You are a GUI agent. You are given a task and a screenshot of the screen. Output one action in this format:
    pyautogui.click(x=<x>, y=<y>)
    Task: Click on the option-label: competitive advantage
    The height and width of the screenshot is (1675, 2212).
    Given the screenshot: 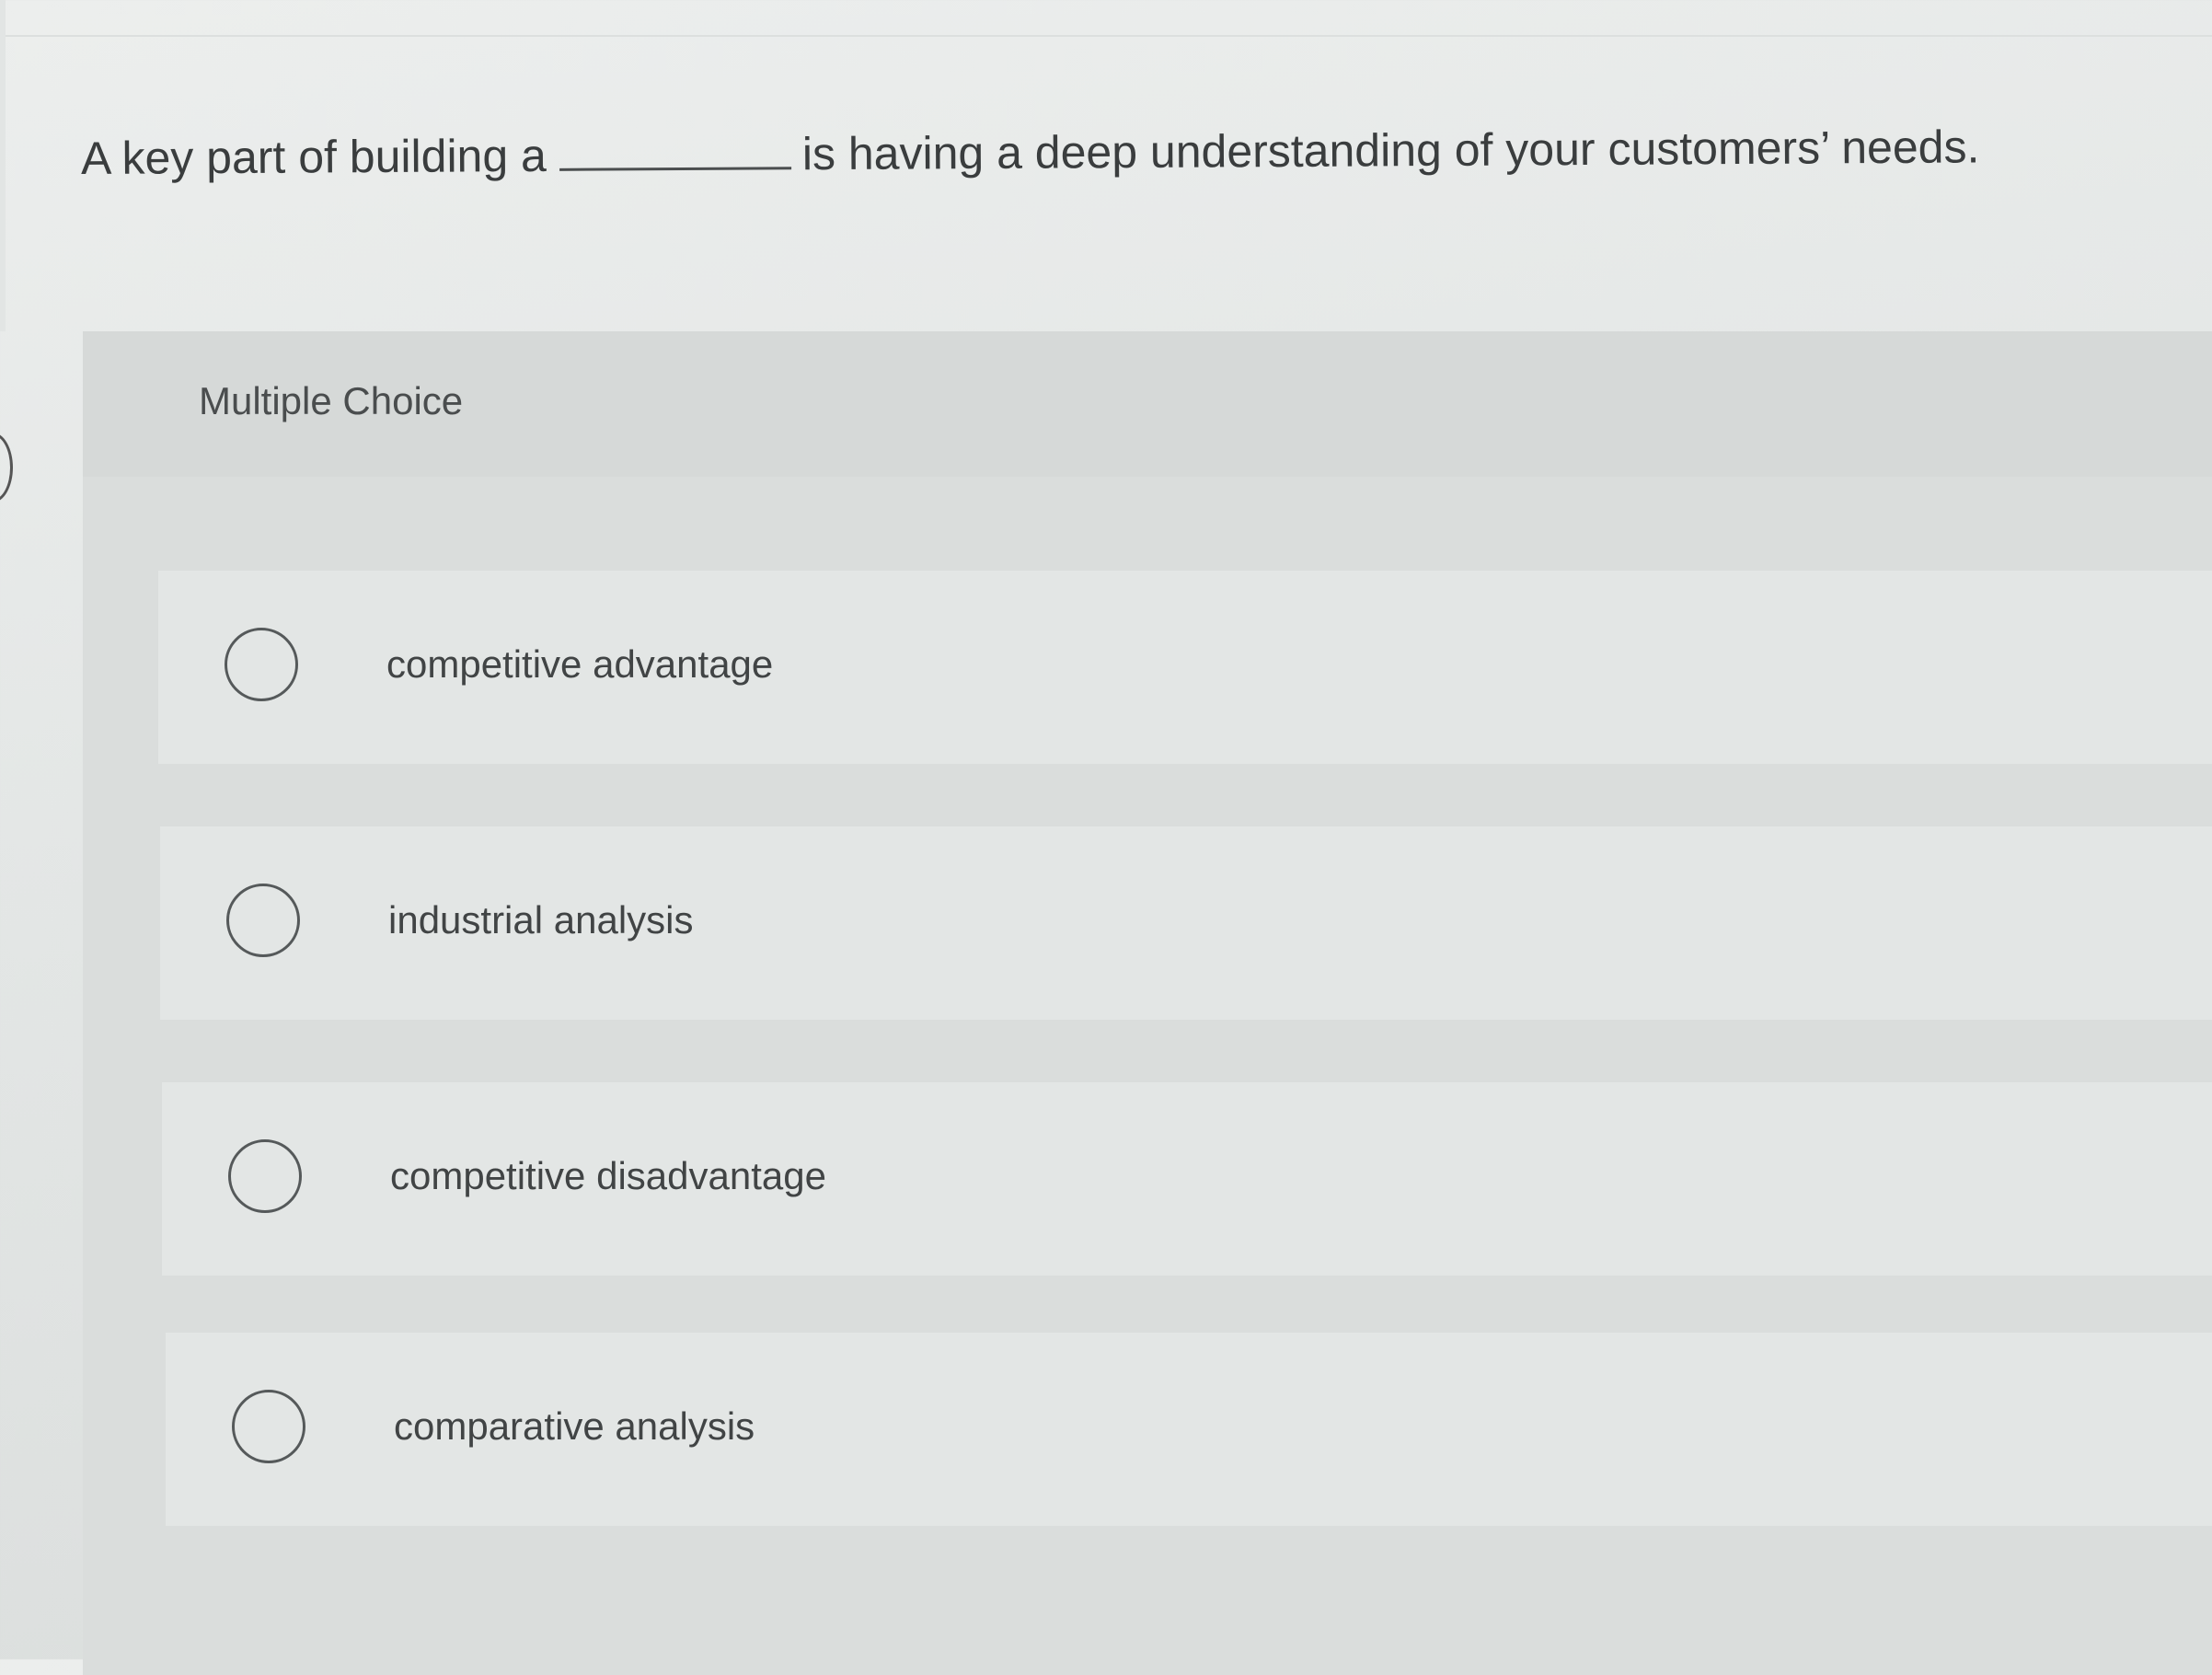 What is the action you would take?
    pyautogui.click(x=579, y=664)
    